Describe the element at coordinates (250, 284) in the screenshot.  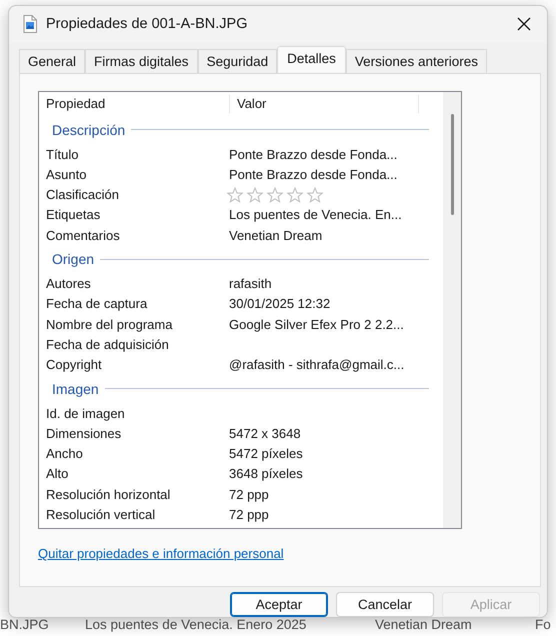
I see `property-value: rafasith` at that location.